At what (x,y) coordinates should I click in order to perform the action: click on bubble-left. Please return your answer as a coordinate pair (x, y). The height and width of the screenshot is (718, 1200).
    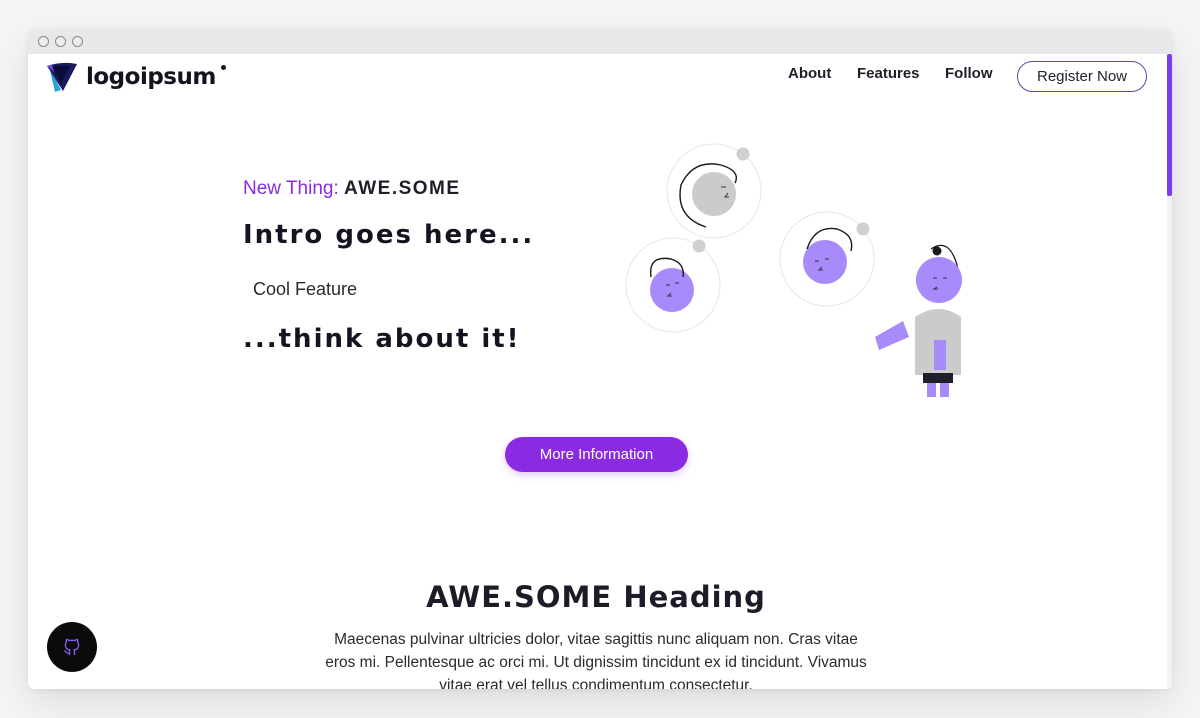
    Looking at the image, I should click on (673, 285).